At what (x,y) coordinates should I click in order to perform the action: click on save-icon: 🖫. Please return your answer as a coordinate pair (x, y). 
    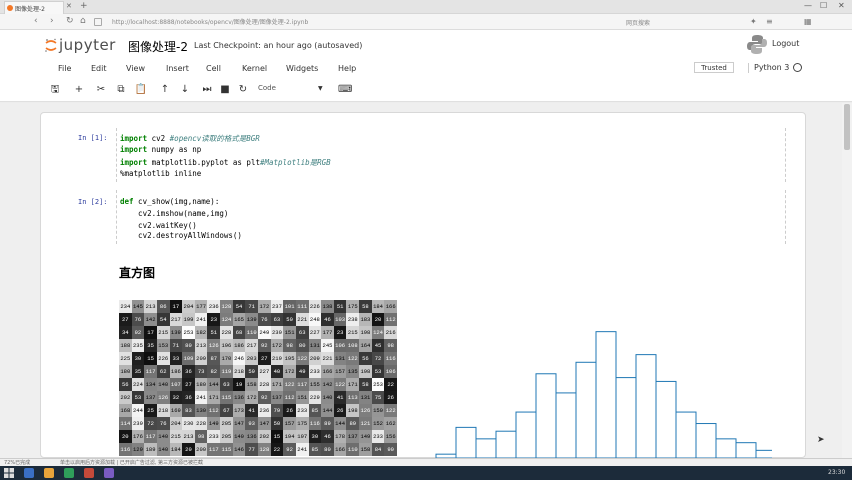
    Looking at the image, I should click on (55, 90).